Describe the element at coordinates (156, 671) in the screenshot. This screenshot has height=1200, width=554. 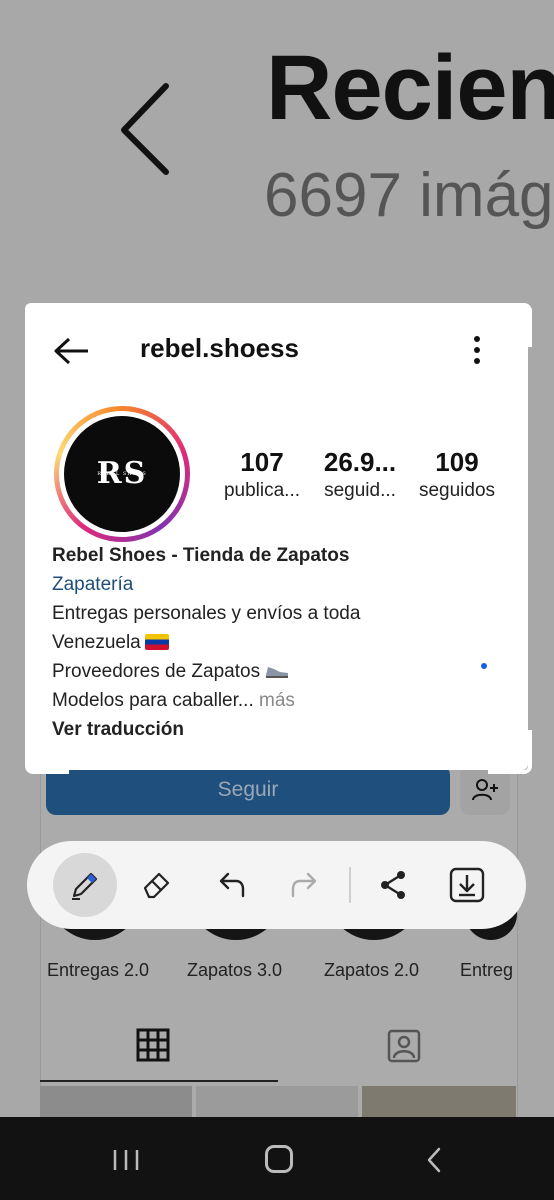
I see `bio-line-text: Proveedores de Zapatos` at that location.